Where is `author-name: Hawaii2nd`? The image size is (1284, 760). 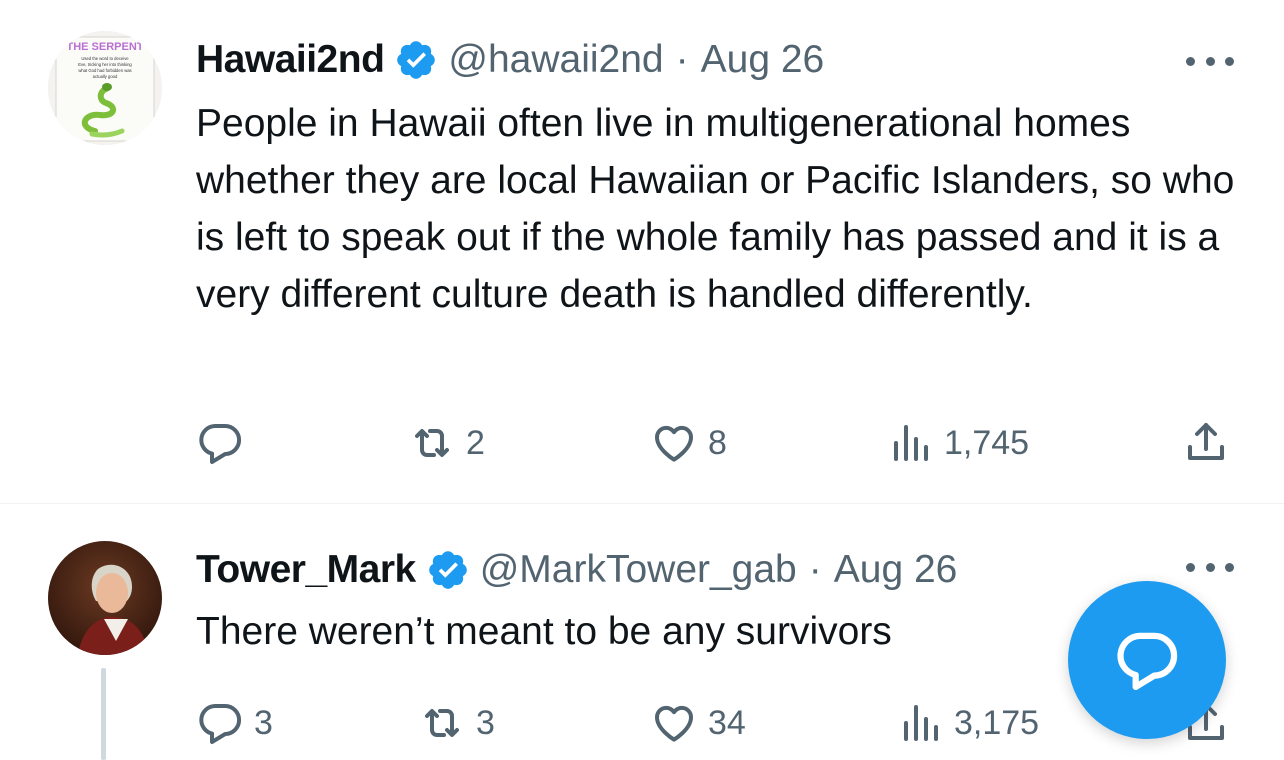 author-name: Hawaii2nd is located at coordinates (290, 60).